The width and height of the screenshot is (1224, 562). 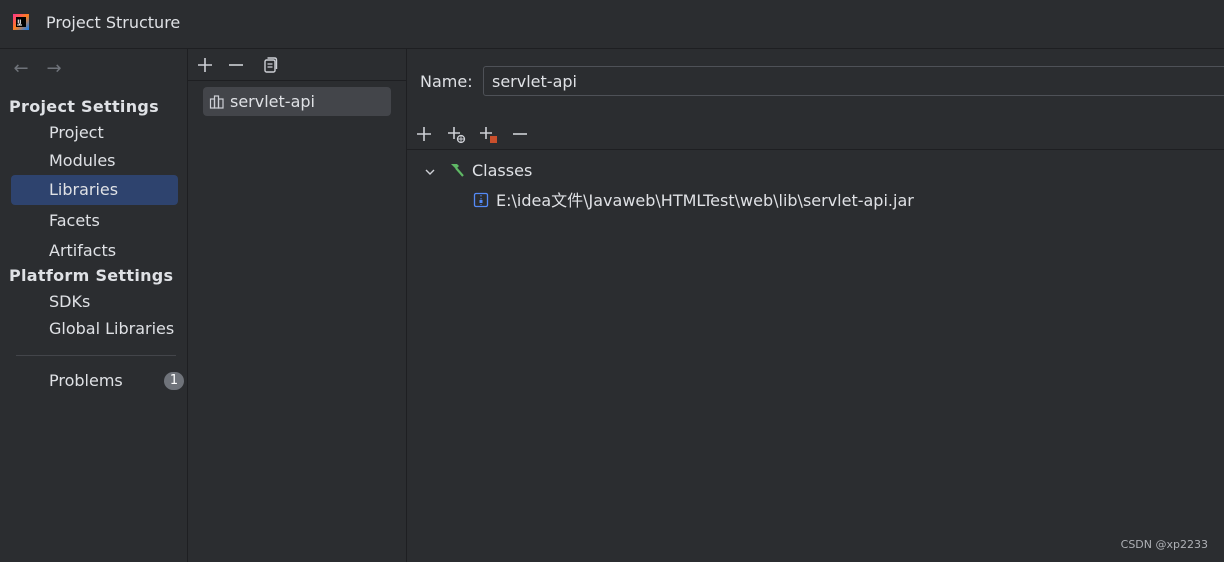 I want to click on platform-settings-header: Platform Settings, so click(x=91, y=275).